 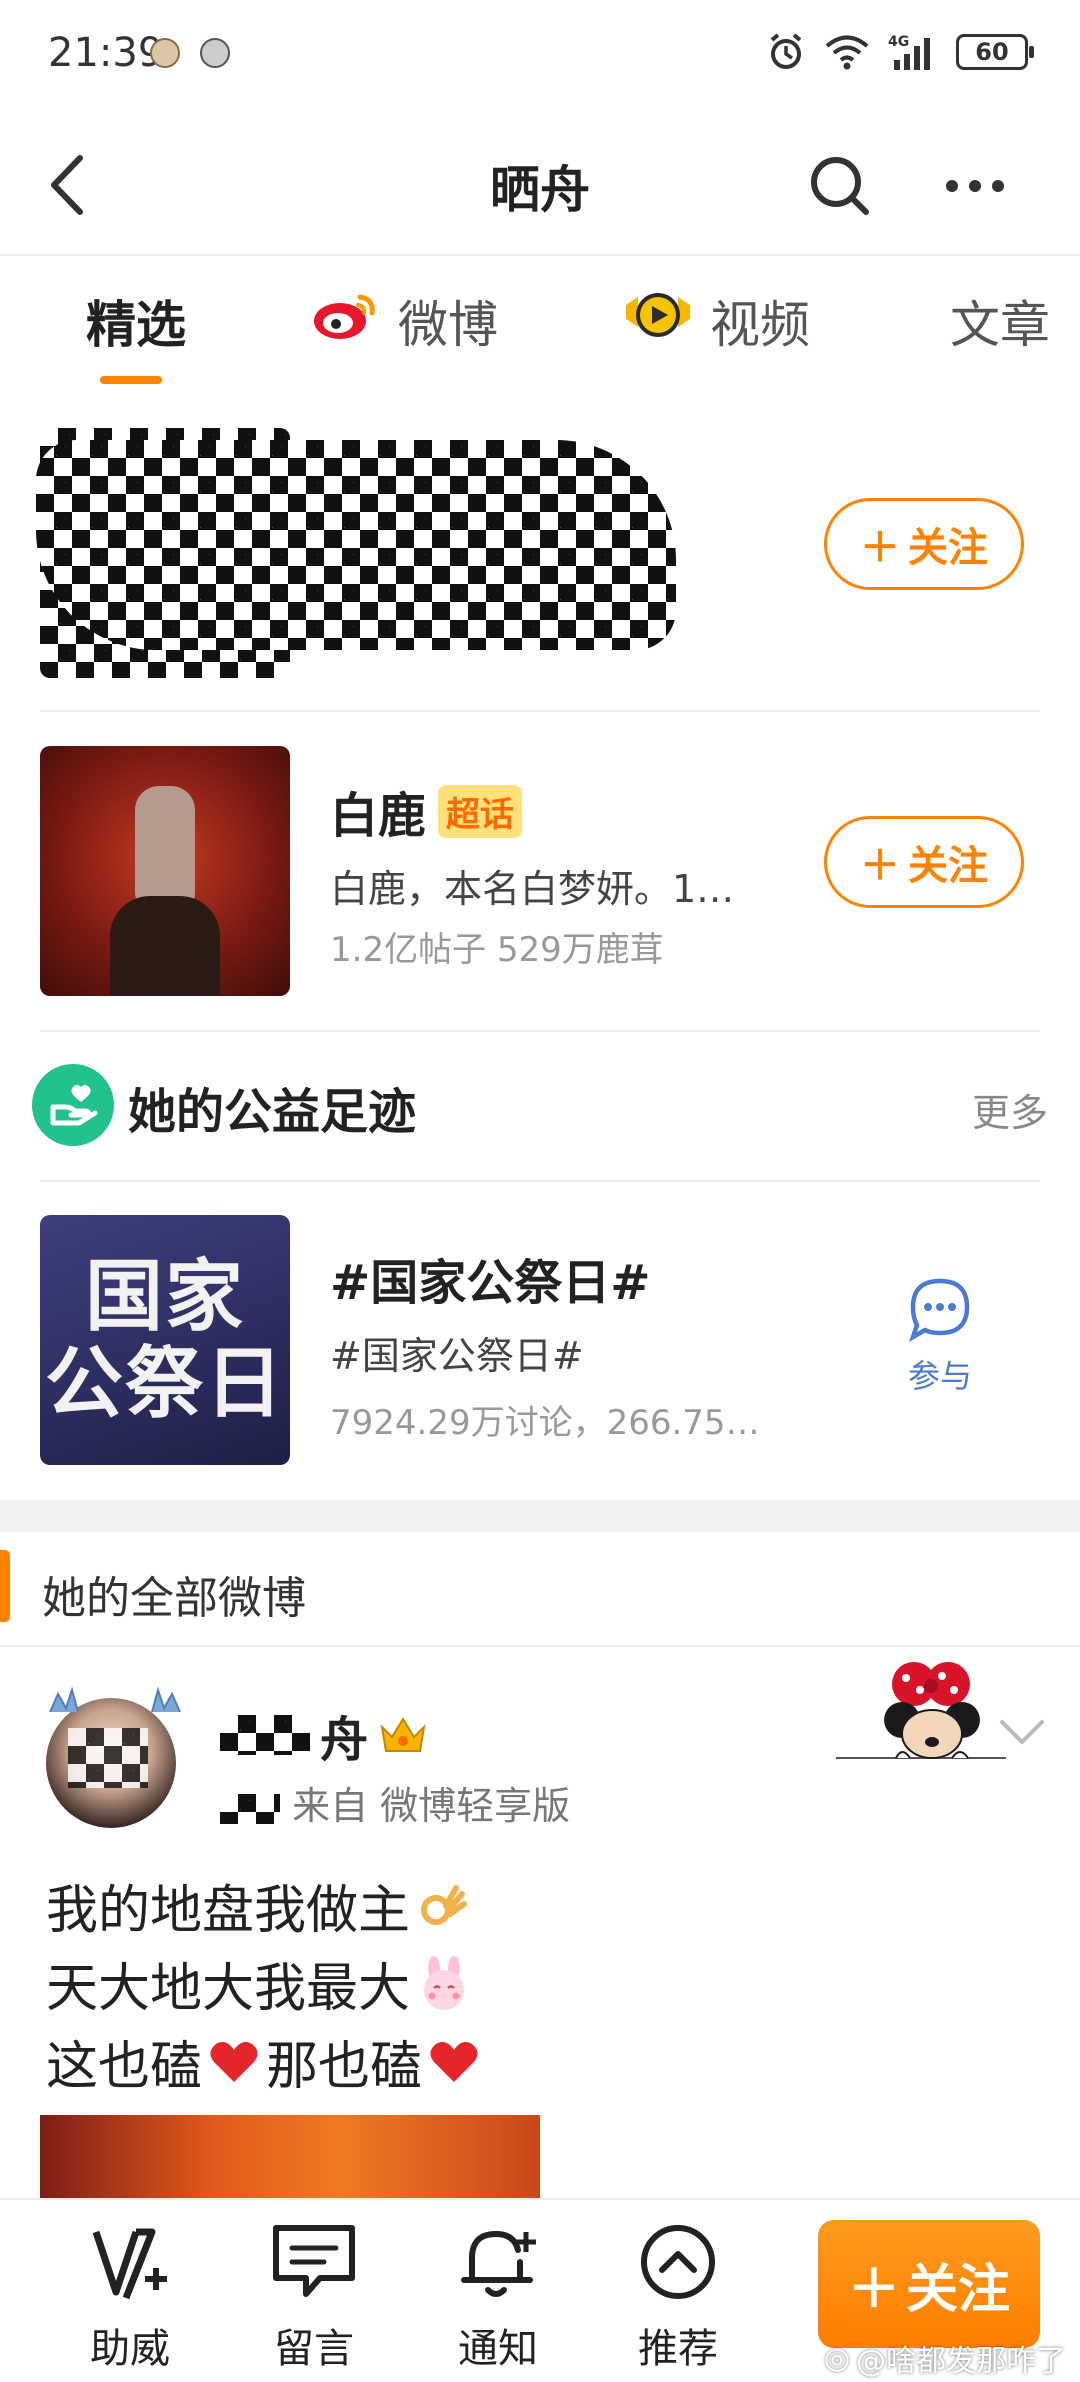 What do you see at coordinates (263, 2061) in the screenshot?
I see `post-text-line: 这也磕 那也磕` at bounding box center [263, 2061].